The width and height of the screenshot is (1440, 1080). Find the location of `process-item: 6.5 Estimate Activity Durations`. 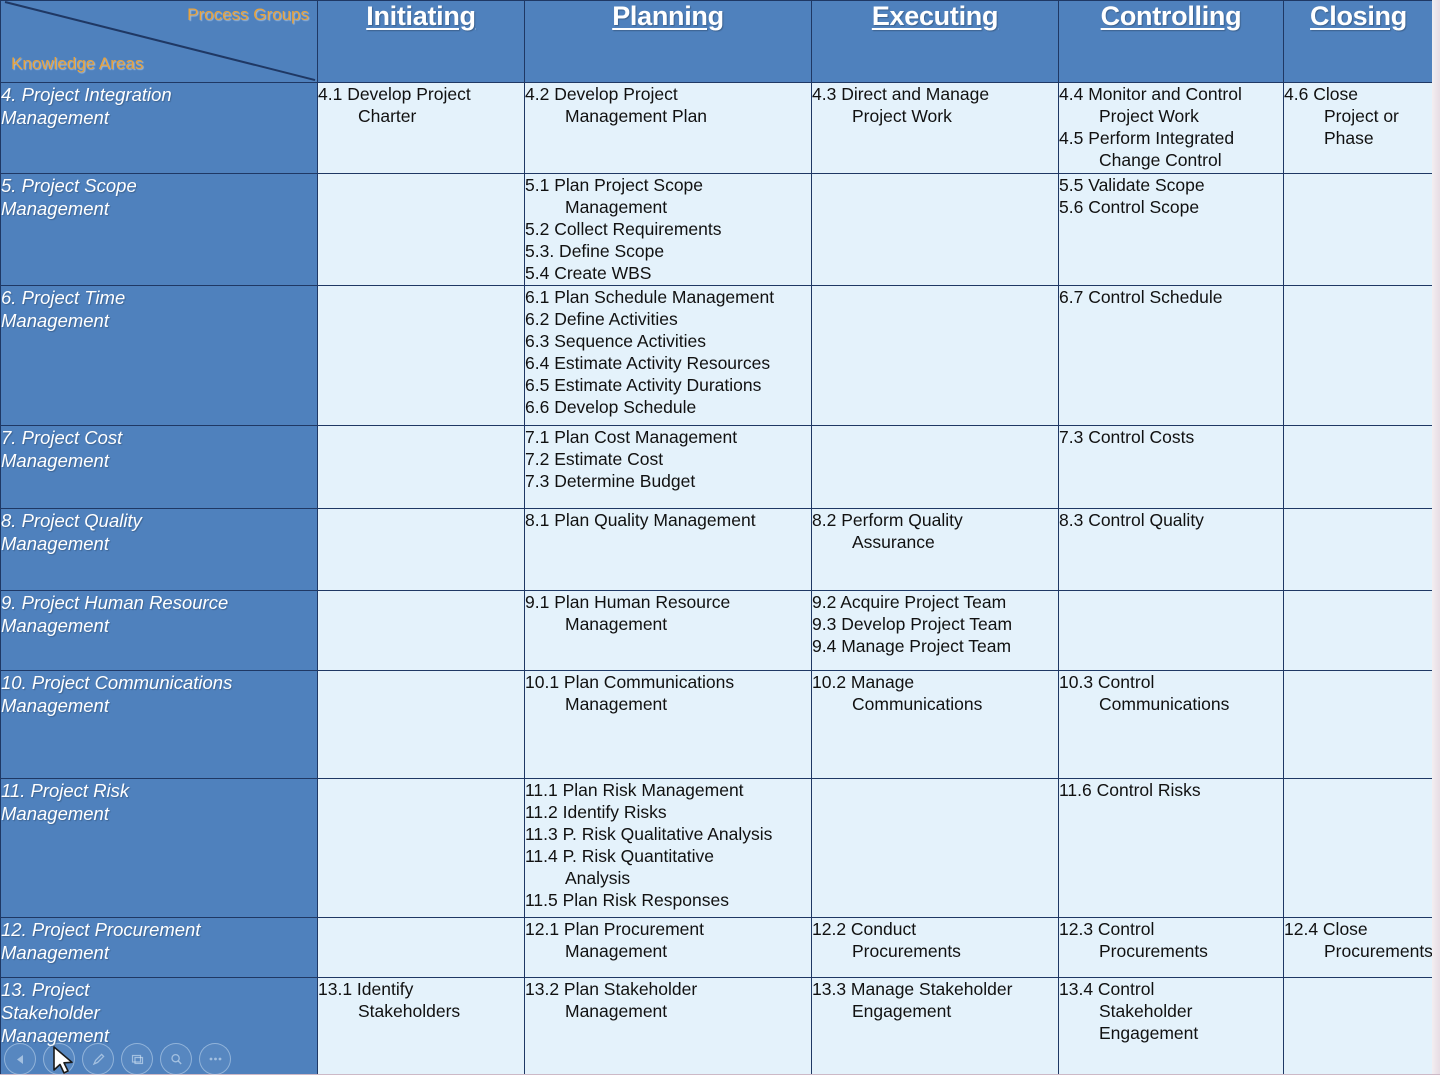

process-item: 6.5 Estimate Activity Durations is located at coordinates (643, 385).